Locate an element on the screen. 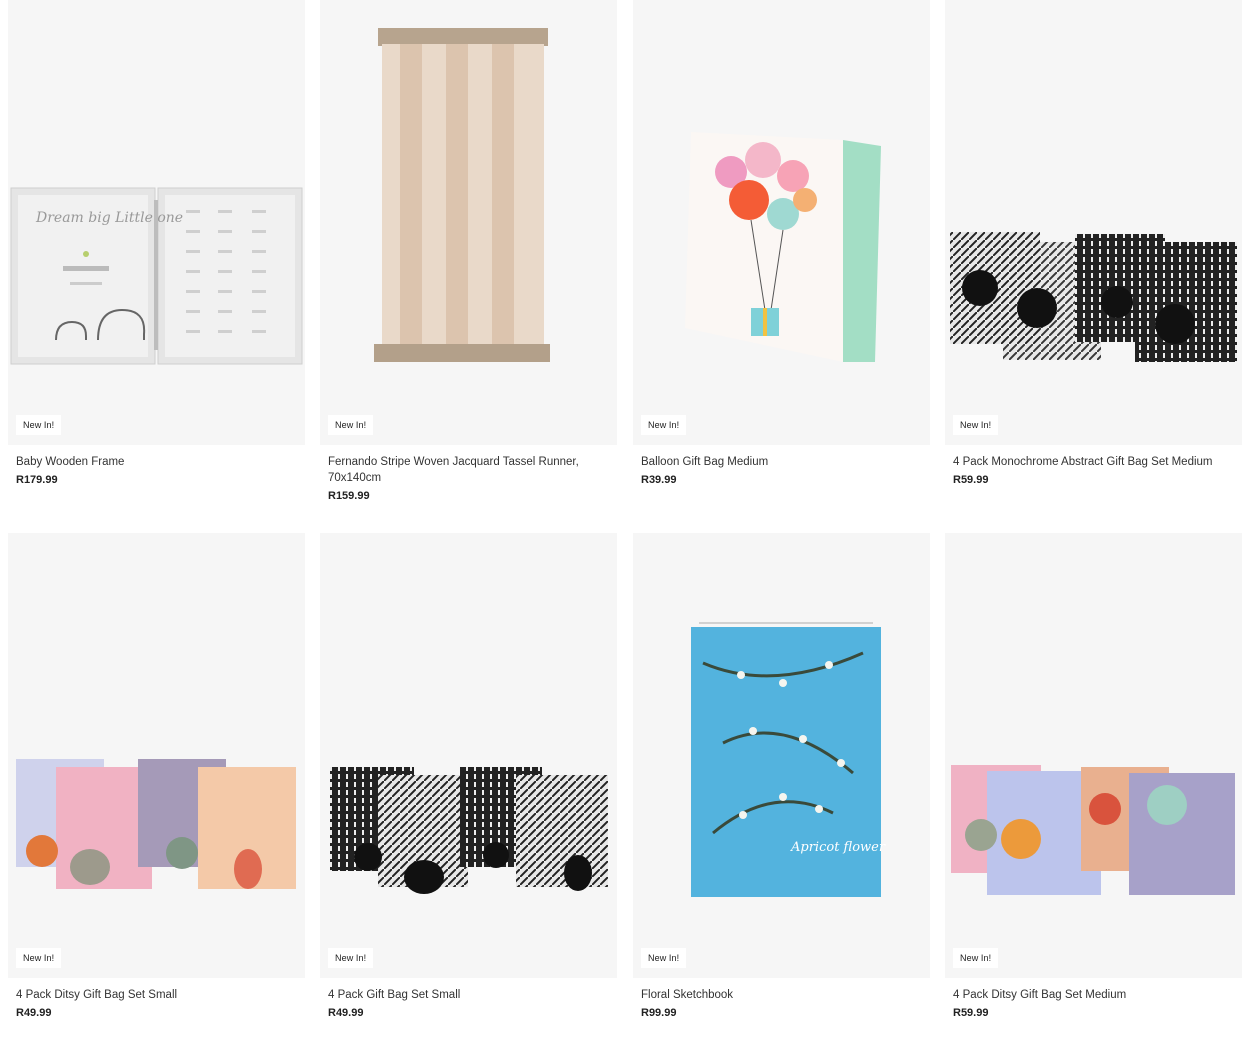  product-title: Baby Wooden Frame is located at coordinates (156, 462).